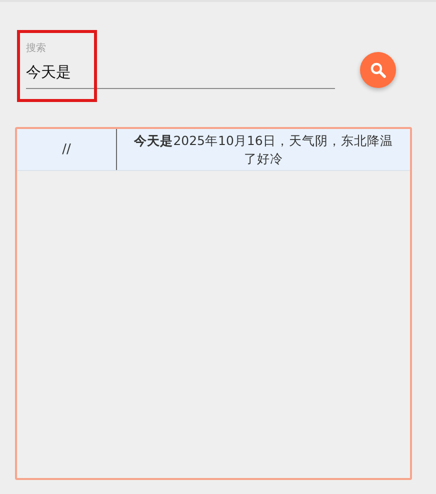  I want to click on search-button, so click(378, 70).